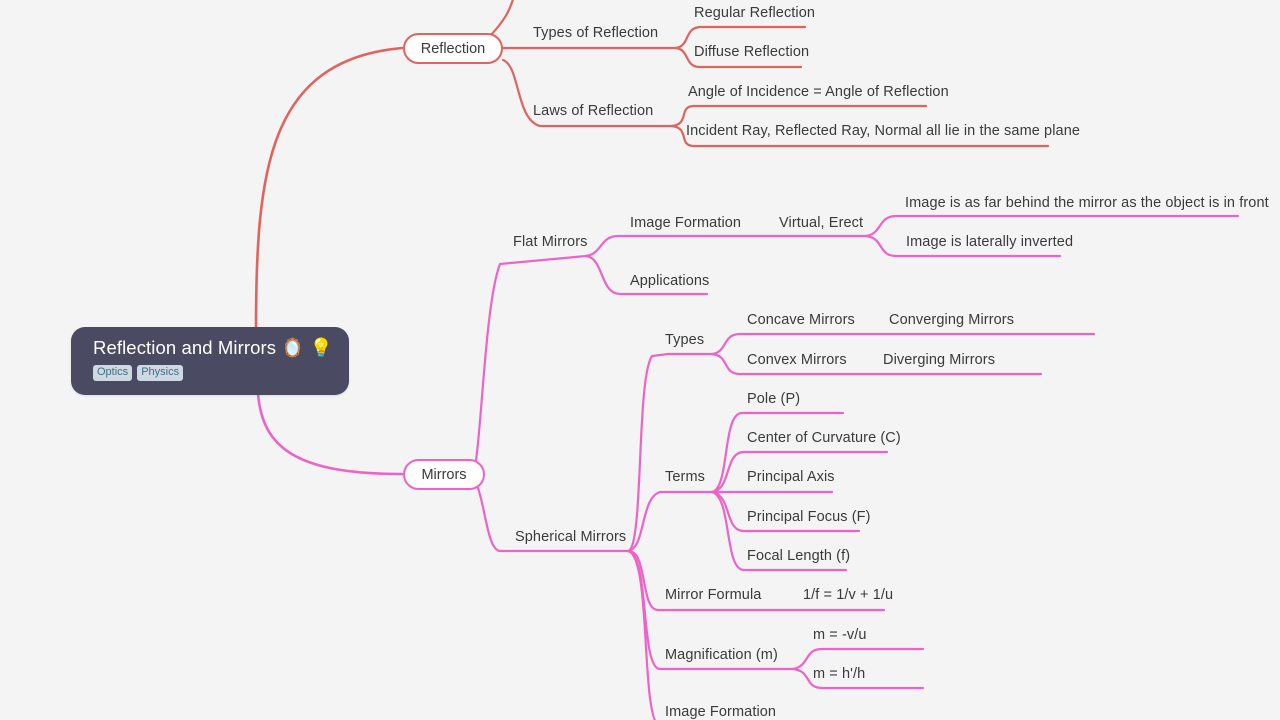 The width and height of the screenshot is (1280, 720). I want to click on tag-physics: Physics, so click(160, 373).